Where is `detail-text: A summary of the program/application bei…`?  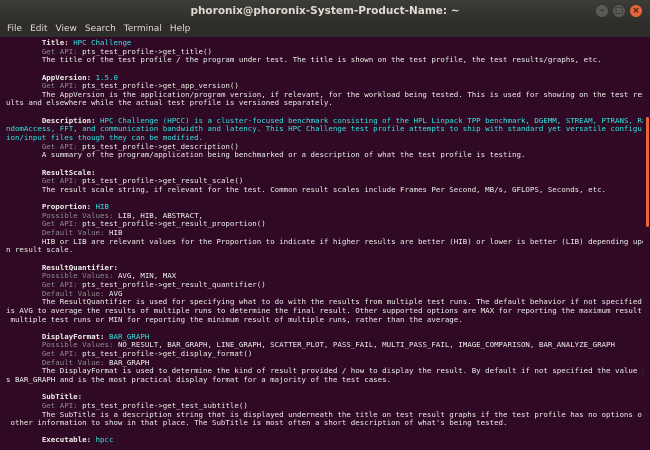 detail-text: A summary of the program/application bei… is located at coordinates (283, 155).